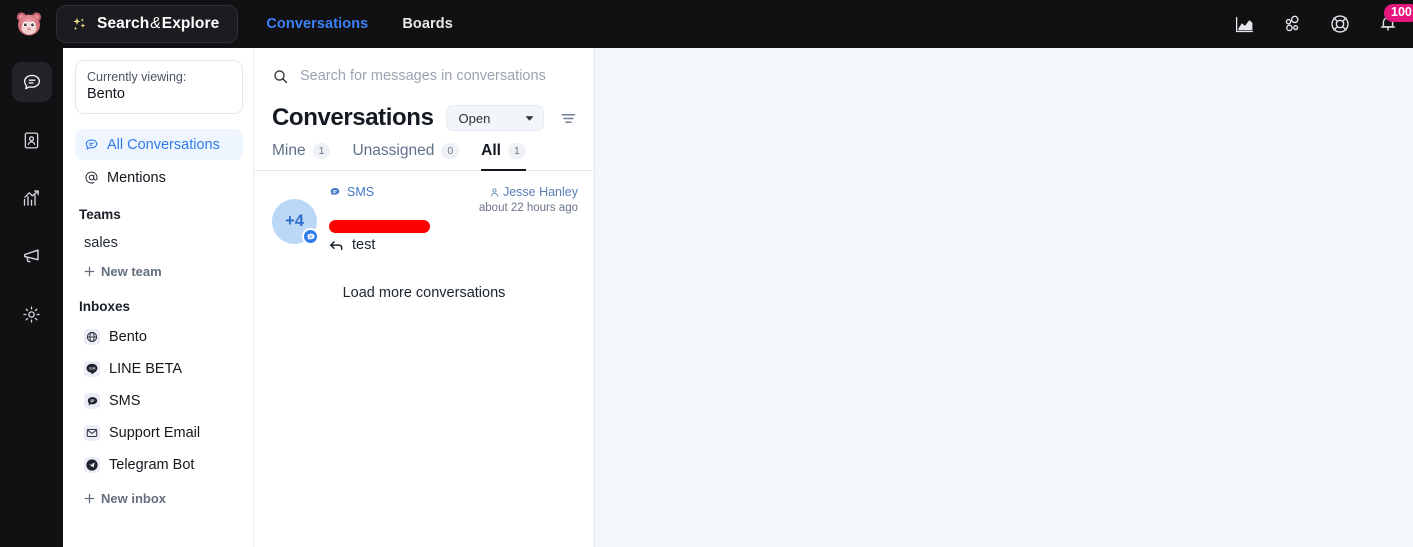 The width and height of the screenshot is (1413, 547). What do you see at coordinates (379, 226) in the screenshot?
I see `redacted-subject` at bounding box center [379, 226].